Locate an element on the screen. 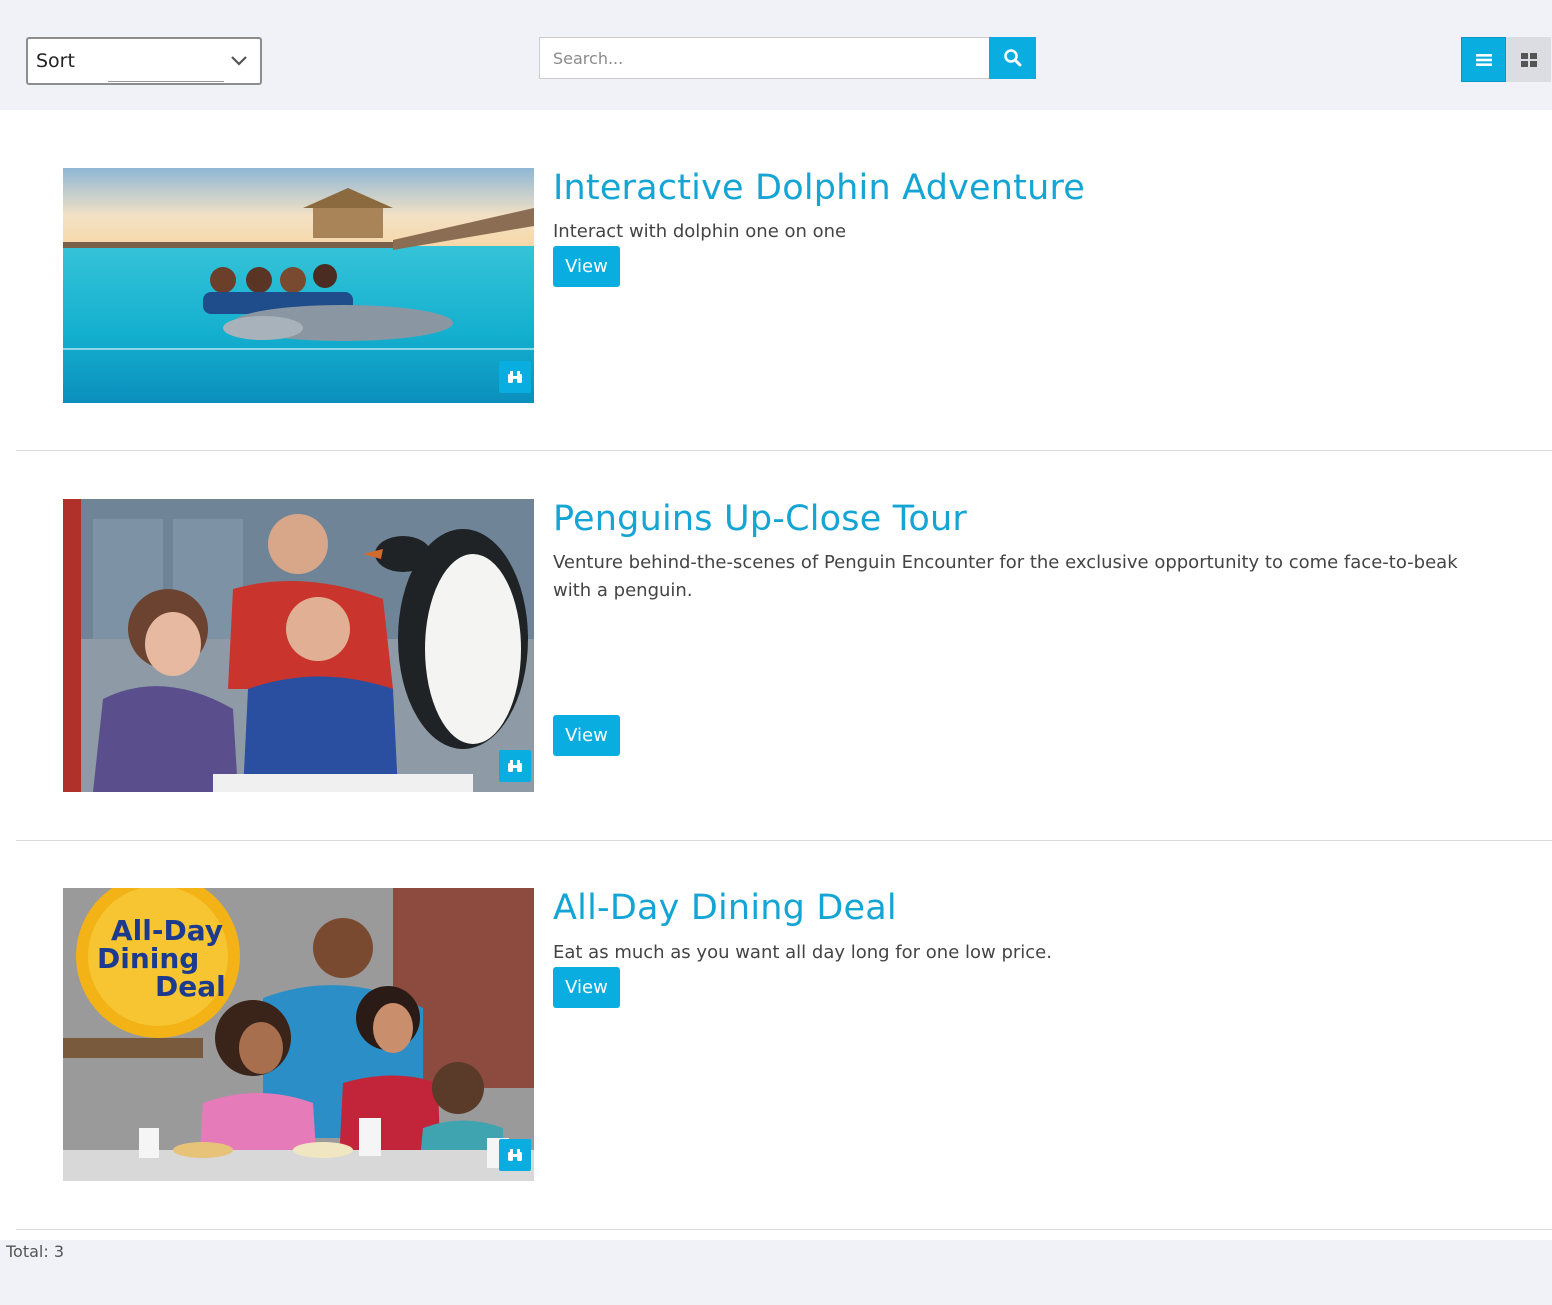  search-bar is located at coordinates (787, 58).